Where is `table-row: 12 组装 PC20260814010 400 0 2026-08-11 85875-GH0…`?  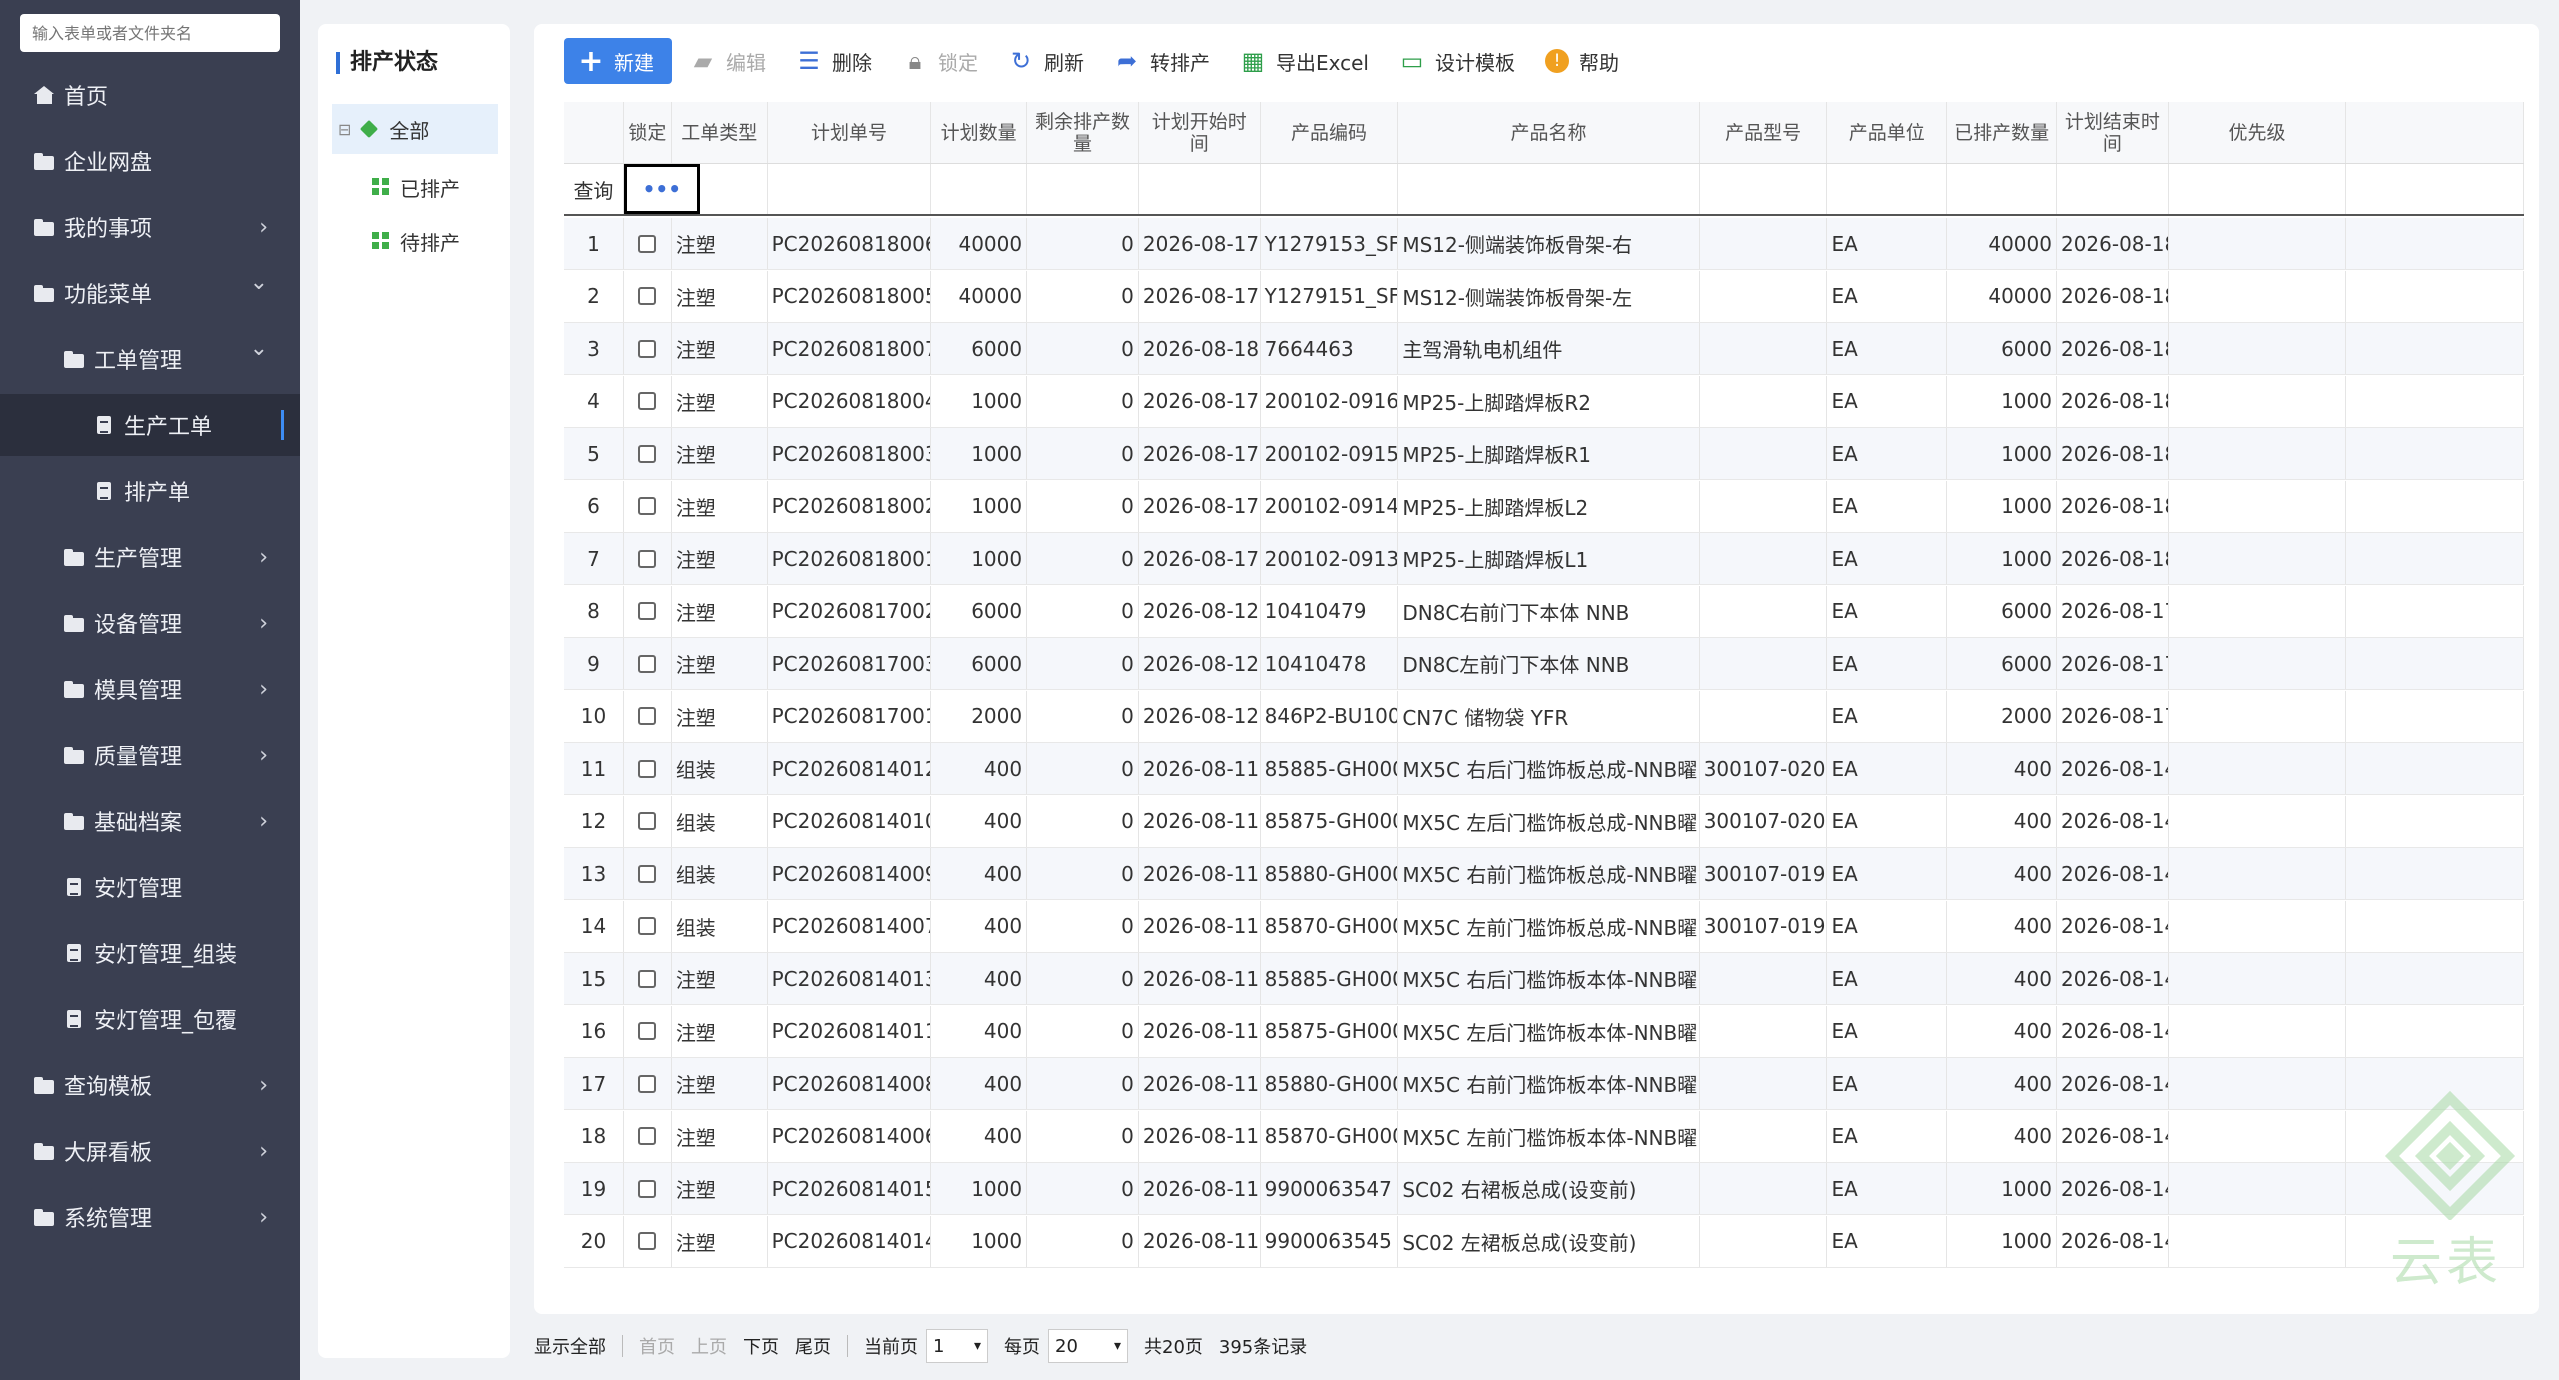 table-row: 12 组装 PC20260814010 400 0 2026-08-11 85875-GH0… is located at coordinates (1544, 821).